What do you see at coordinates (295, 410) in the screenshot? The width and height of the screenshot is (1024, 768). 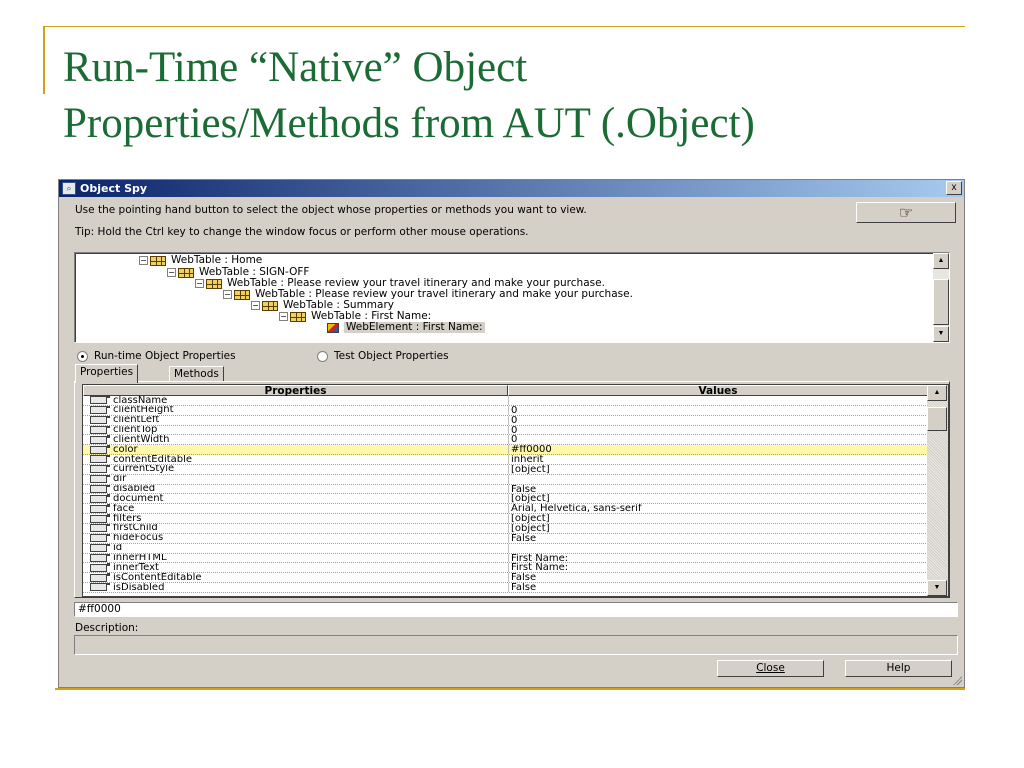 I see `property-name-cell: clientHeight` at bounding box center [295, 410].